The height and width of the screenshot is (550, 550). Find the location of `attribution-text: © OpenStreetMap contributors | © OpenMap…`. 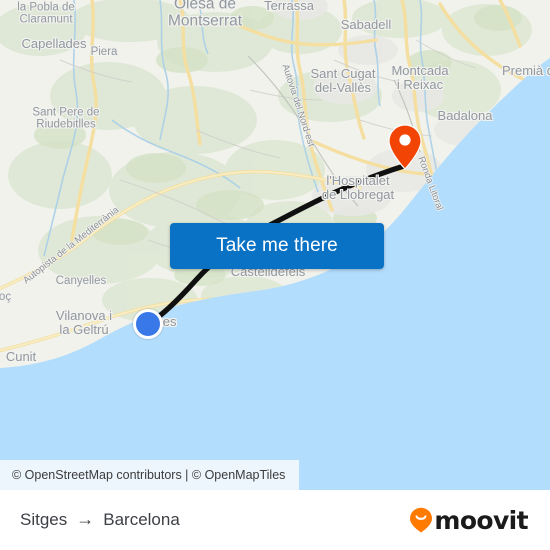

attribution-text: © OpenStreetMap contributors | © OpenMap… is located at coordinates (150, 475).